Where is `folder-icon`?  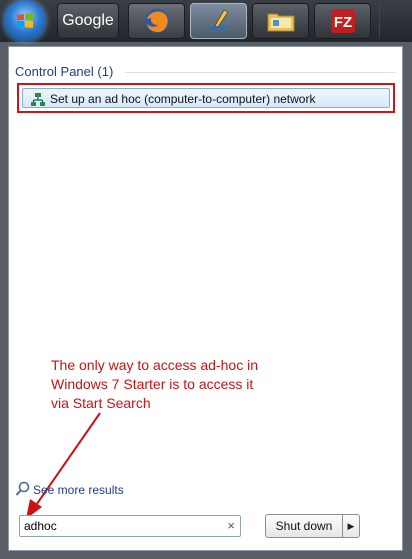
folder-icon is located at coordinates (280, 22).